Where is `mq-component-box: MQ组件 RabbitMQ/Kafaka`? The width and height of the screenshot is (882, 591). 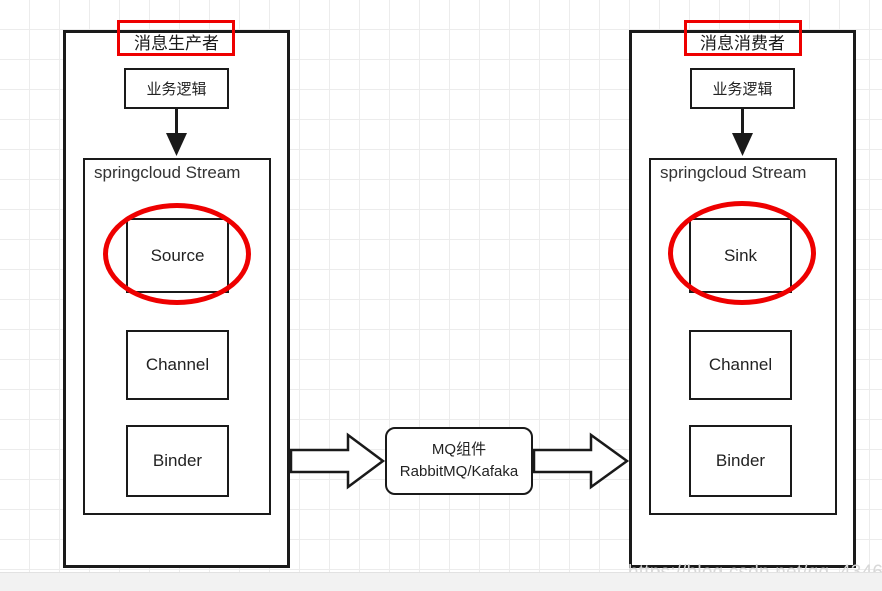
mq-component-box: MQ组件 RabbitMQ/Kafaka is located at coordinates (459, 461).